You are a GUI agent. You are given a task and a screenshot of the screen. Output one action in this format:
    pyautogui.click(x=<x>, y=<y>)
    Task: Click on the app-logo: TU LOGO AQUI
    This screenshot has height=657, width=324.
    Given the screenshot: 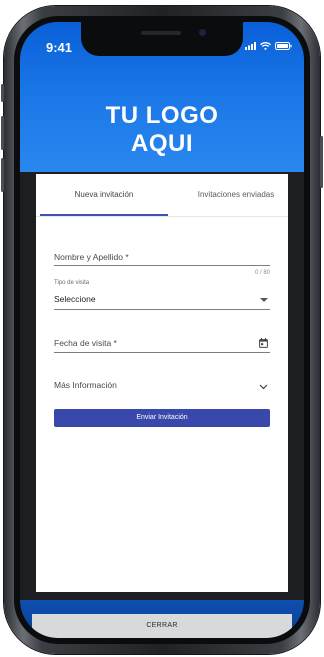 What is the action you would take?
    pyautogui.click(x=162, y=130)
    